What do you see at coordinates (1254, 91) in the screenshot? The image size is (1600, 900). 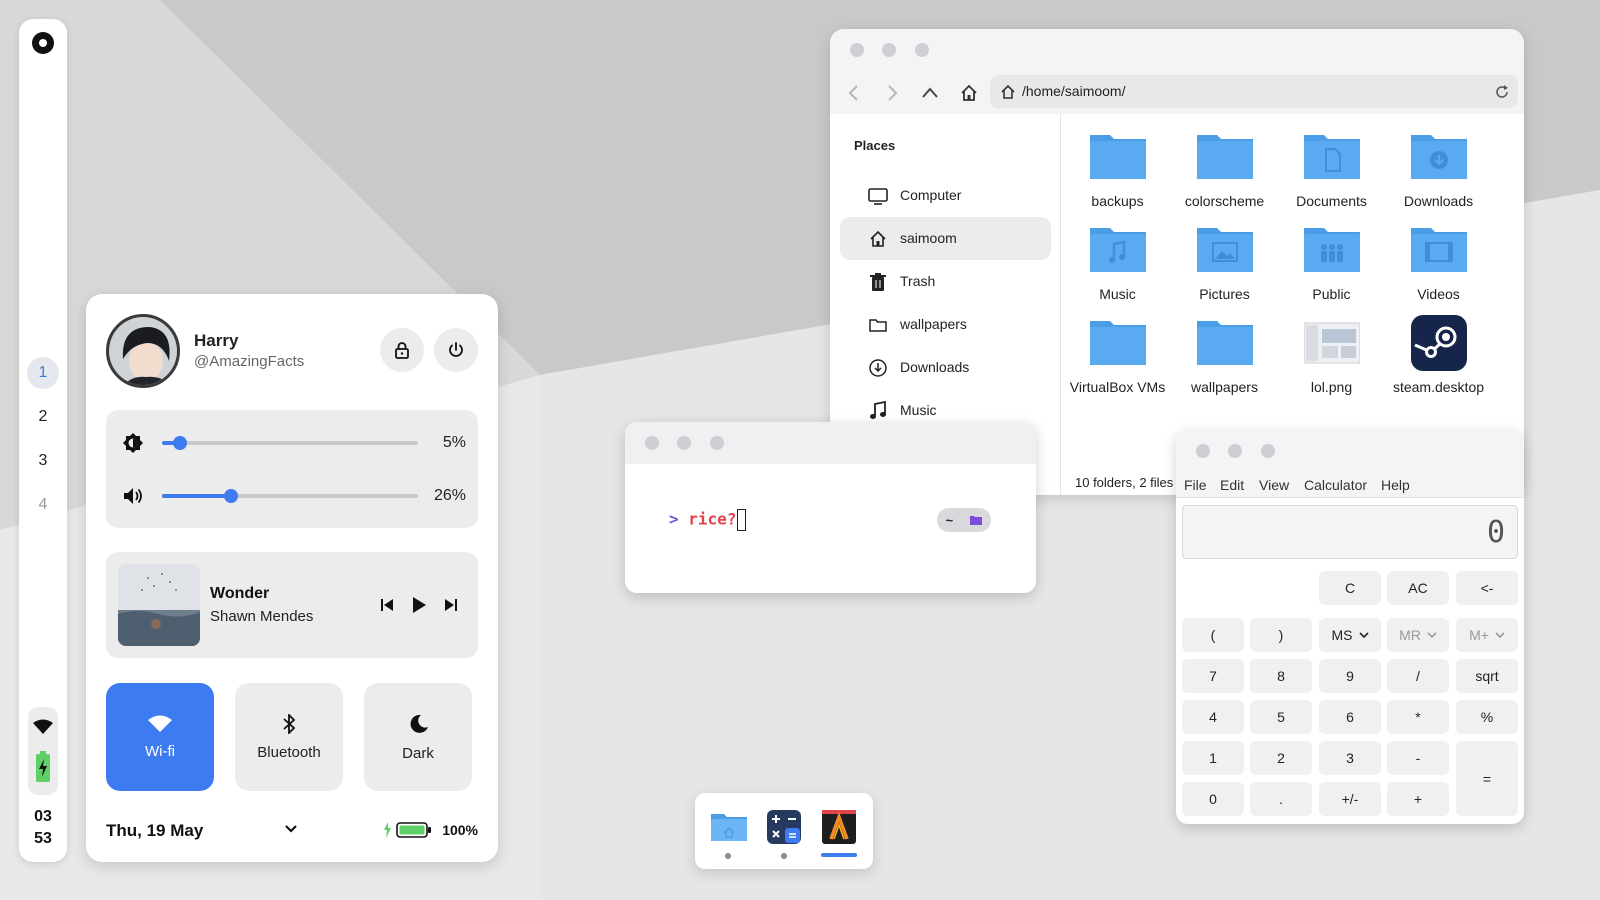 I see `location-bar: /home/saimoom/` at bounding box center [1254, 91].